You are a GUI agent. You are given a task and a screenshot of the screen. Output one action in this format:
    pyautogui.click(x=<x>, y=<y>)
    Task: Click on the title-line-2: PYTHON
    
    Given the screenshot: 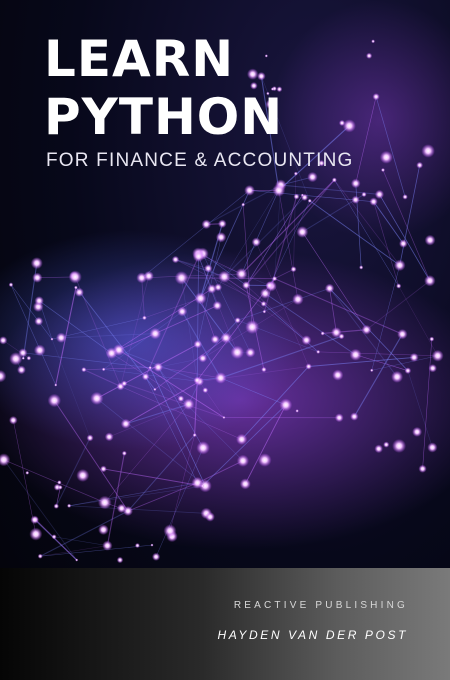 What is the action you would take?
    pyautogui.click(x=164, y=117)
    